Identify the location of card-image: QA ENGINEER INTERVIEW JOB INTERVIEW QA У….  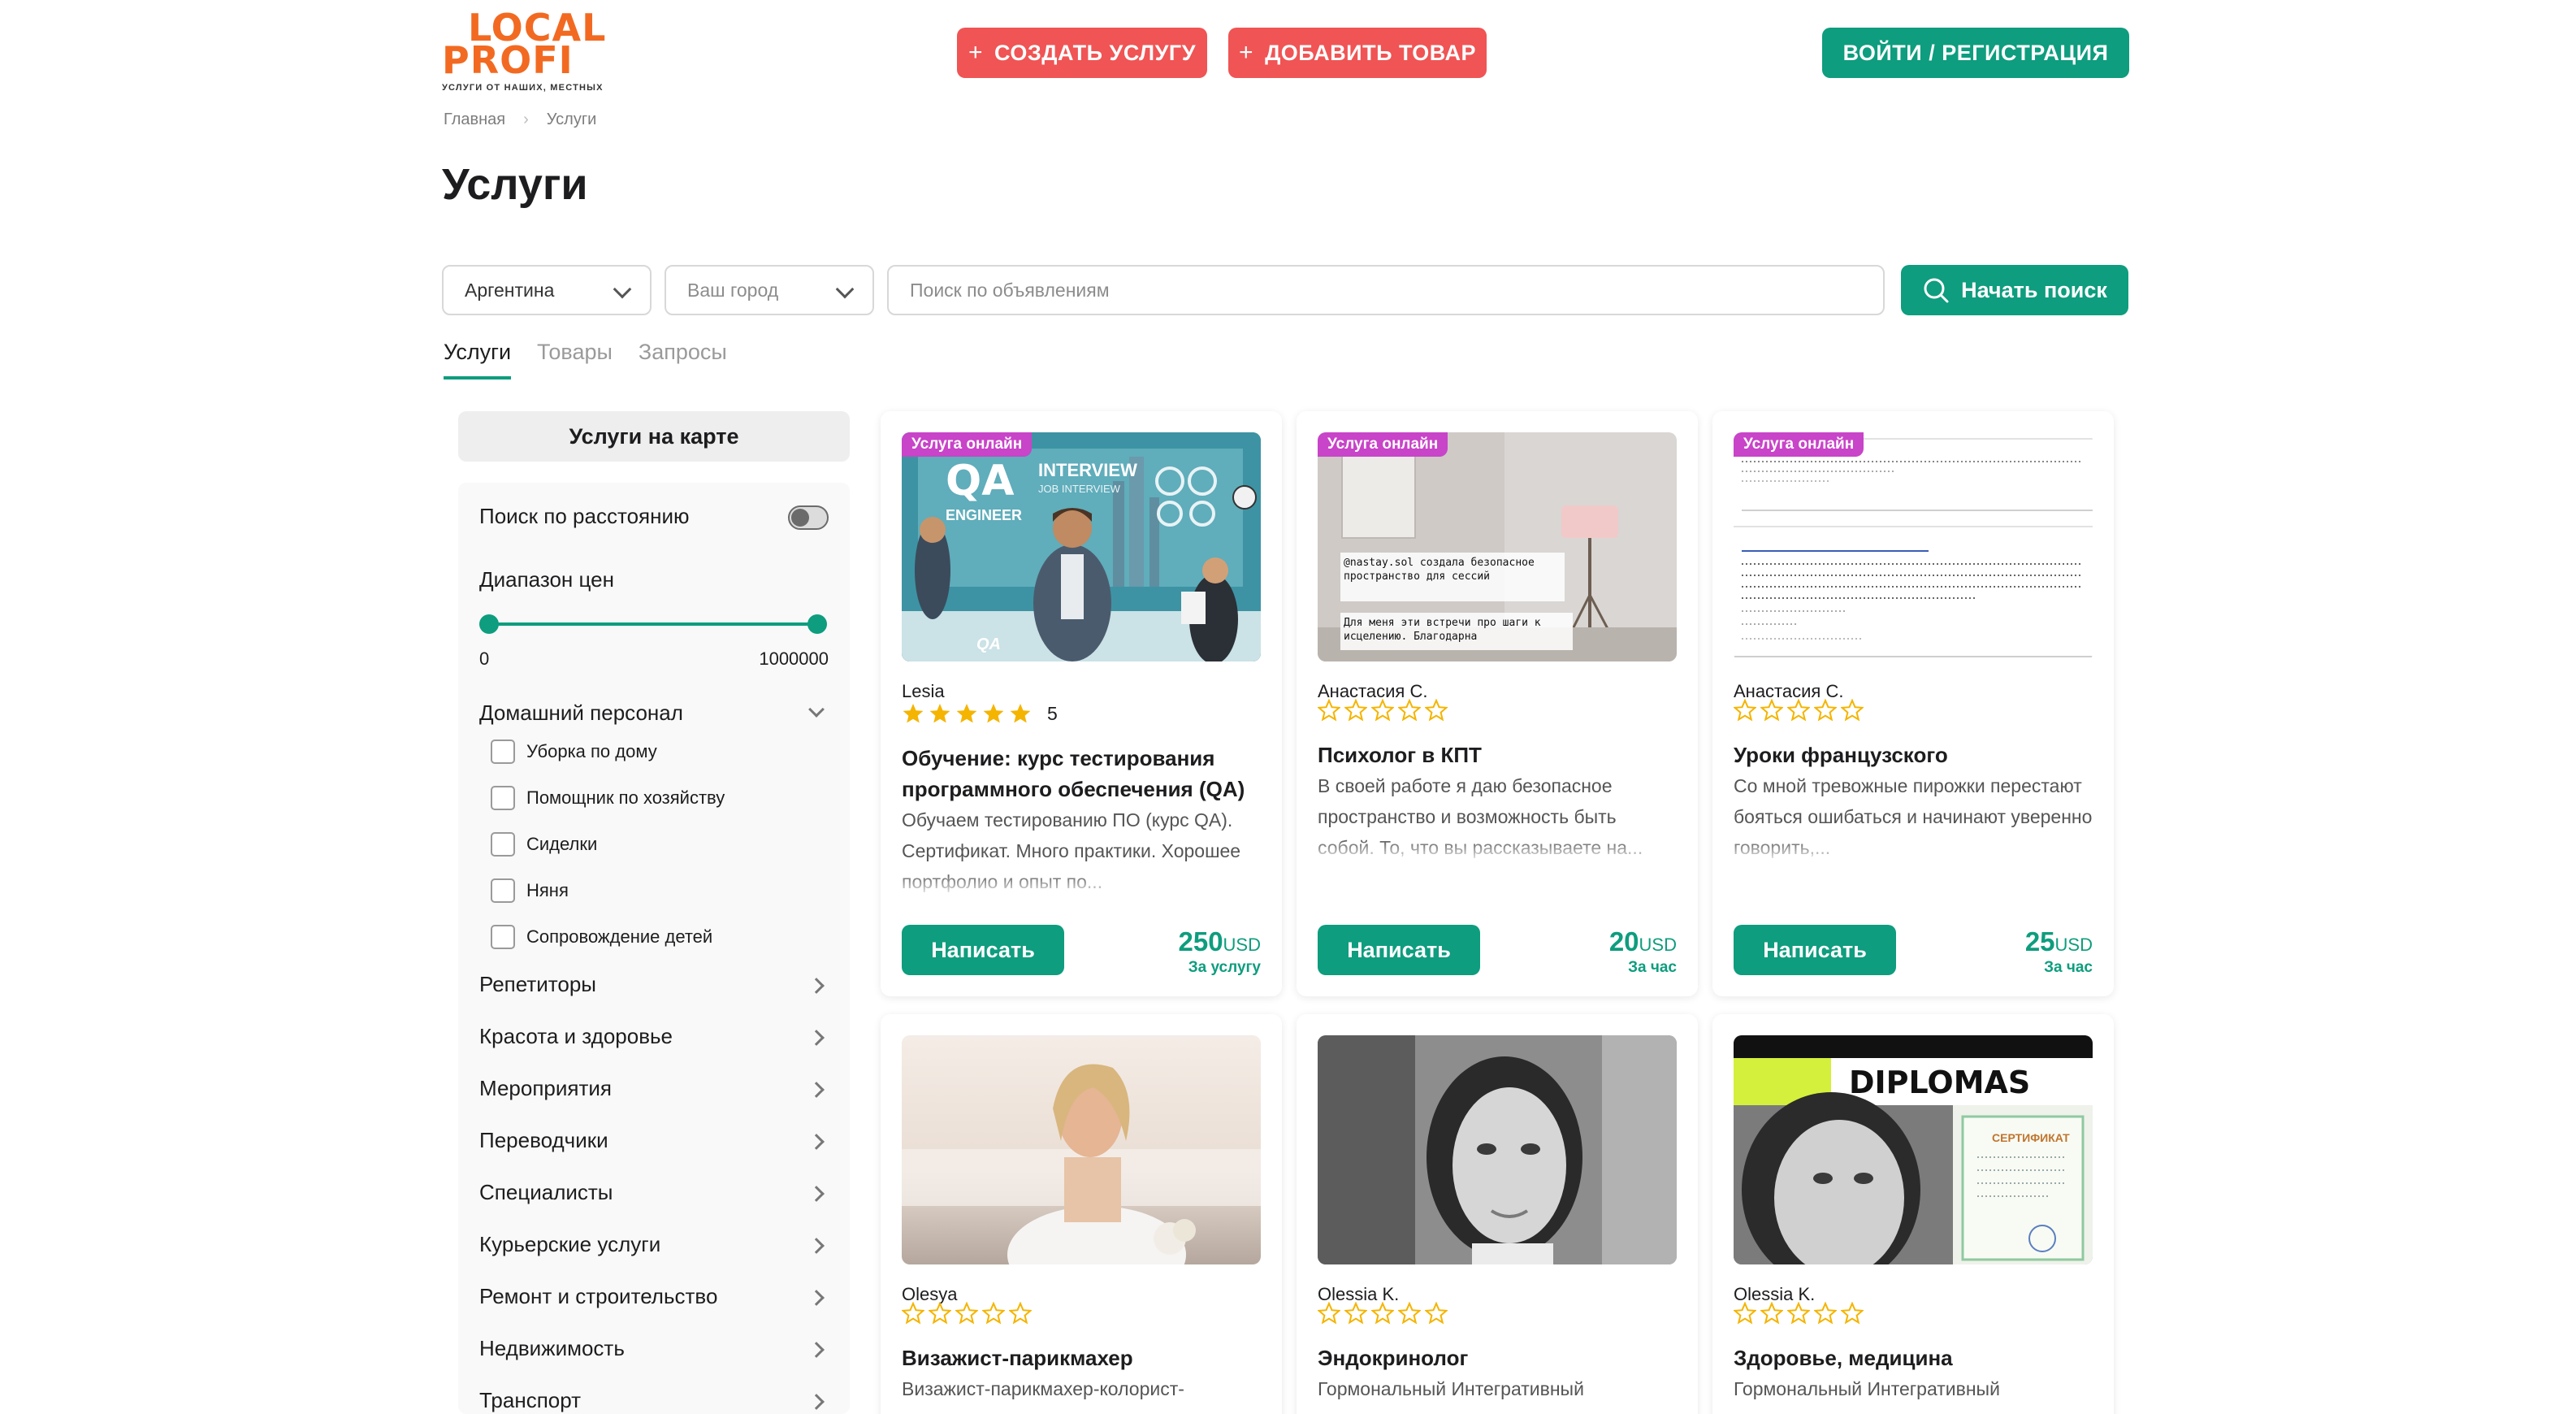
(1081, 546).